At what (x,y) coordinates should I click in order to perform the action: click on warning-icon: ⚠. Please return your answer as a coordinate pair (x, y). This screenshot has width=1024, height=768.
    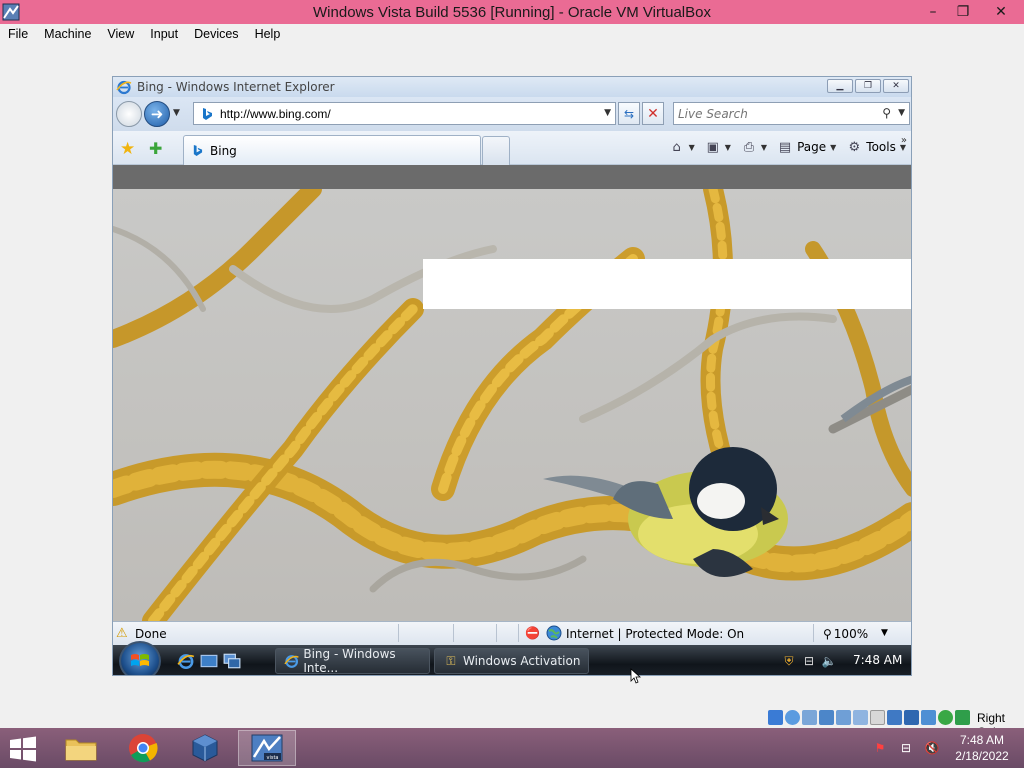
    Looking at the image, I should click on (122, 633).